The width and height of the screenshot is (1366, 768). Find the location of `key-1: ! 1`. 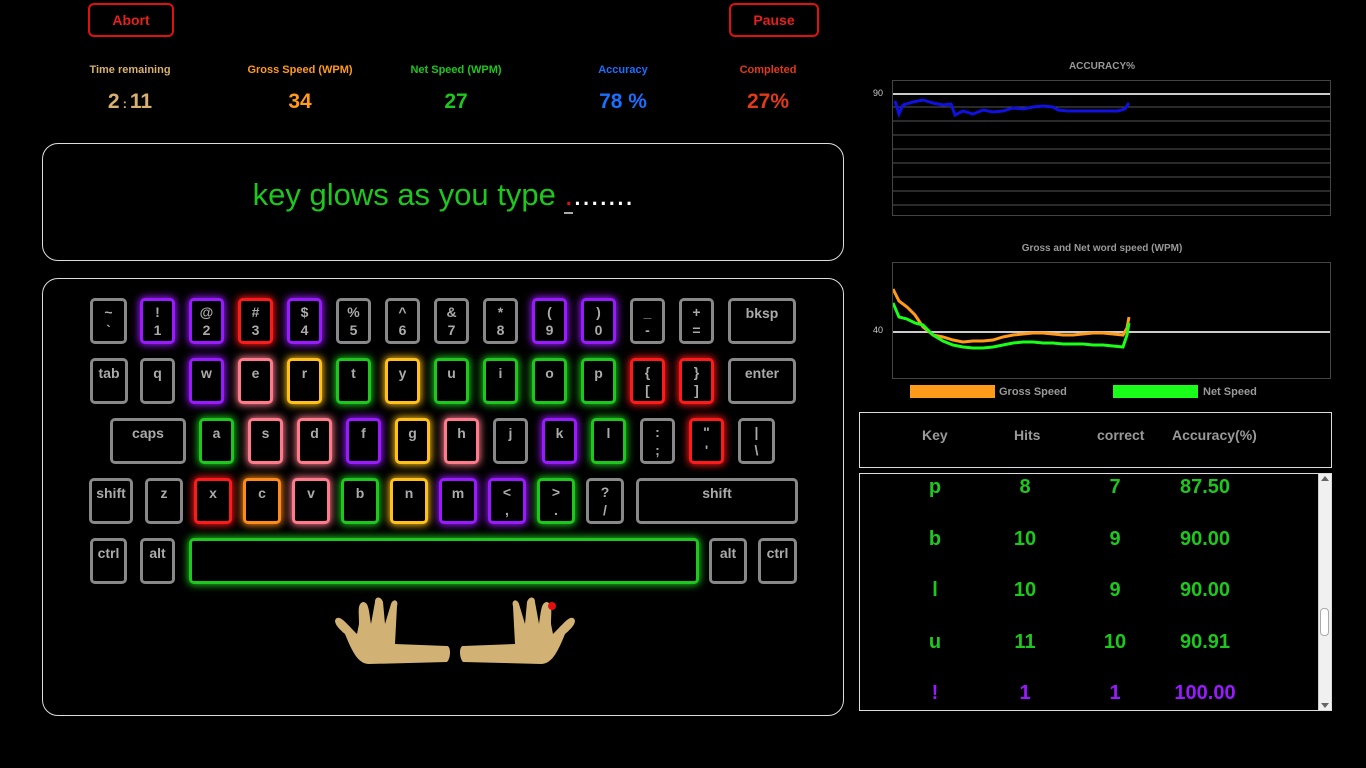

key-1: ! 1 is located at coordinates (157, 321).